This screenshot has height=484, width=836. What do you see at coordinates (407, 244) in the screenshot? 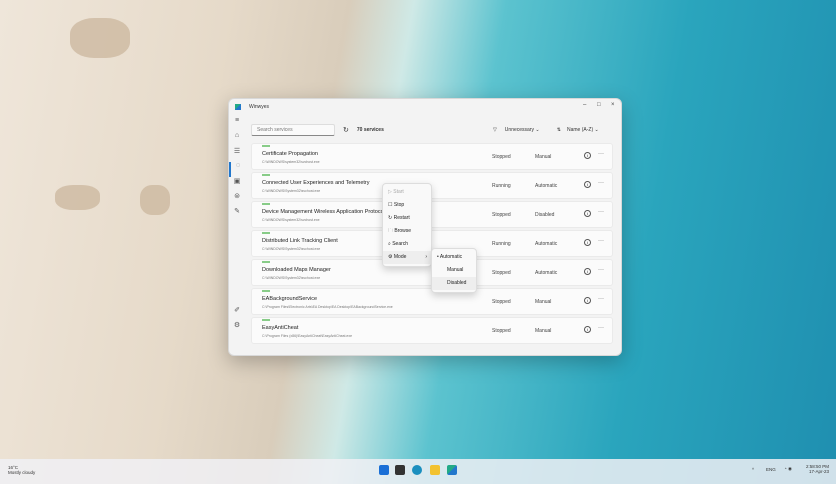
I see `menu-item-search: ⌕ Search` at bounding box center [407, 244].